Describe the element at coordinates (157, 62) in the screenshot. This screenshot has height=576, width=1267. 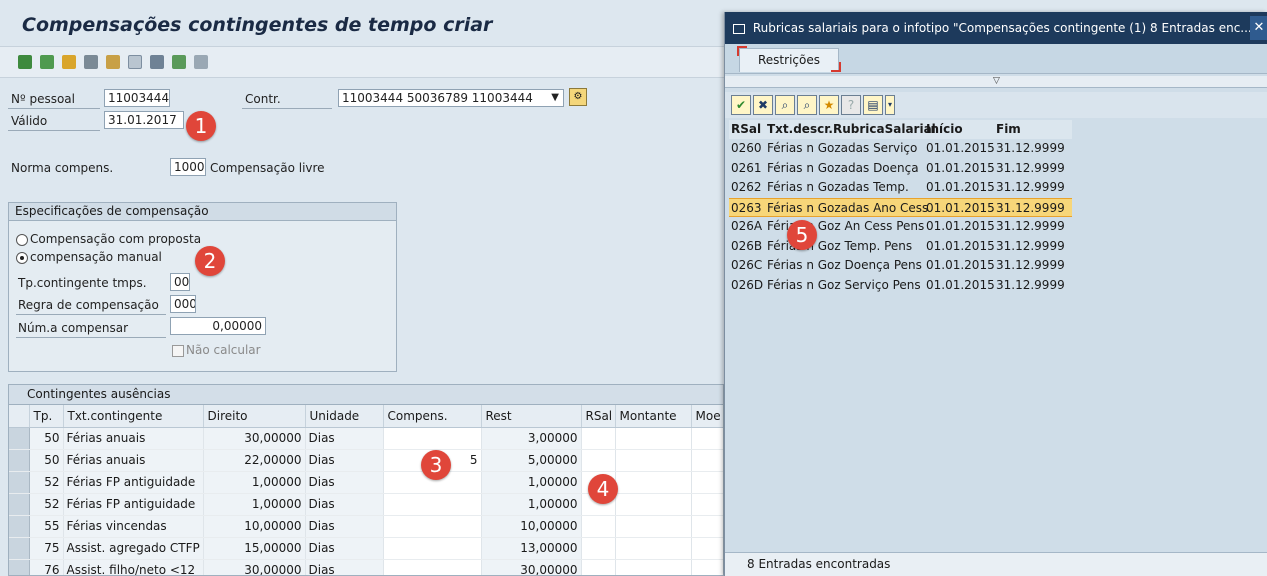
I see `list-icon` at that location.